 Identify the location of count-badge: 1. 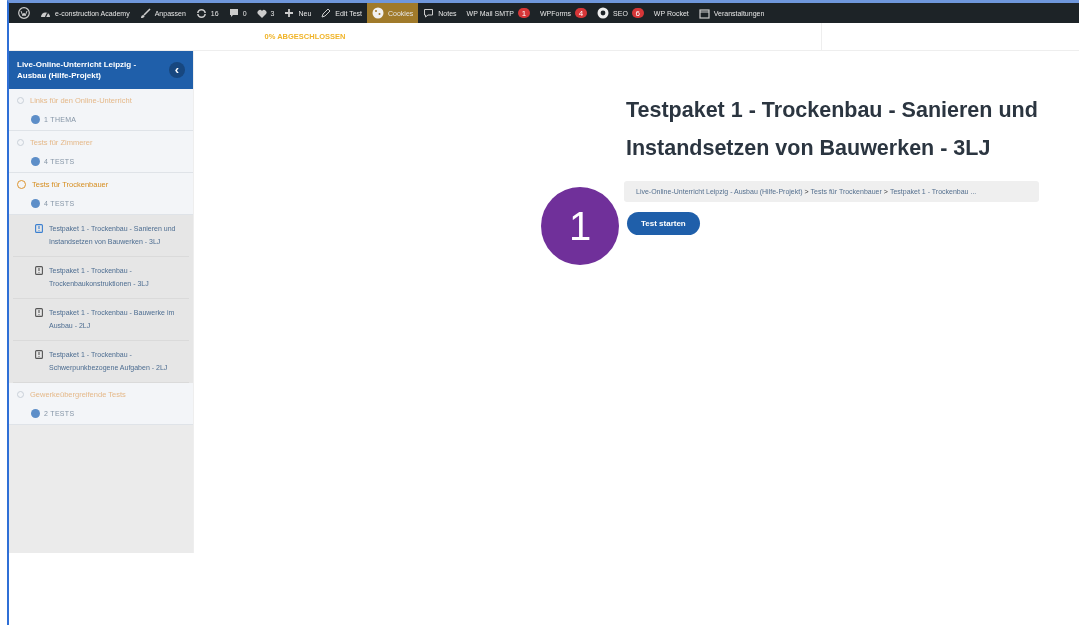
(523, 13).